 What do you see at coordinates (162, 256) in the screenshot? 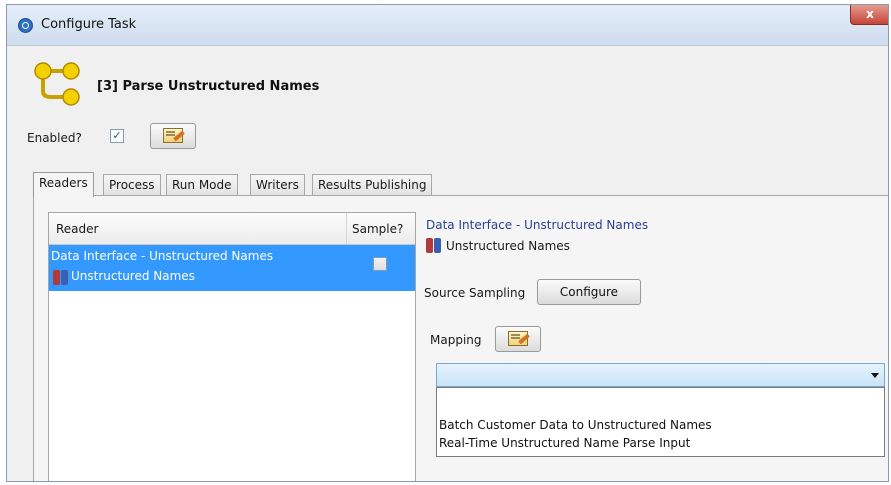
I see `row-interface-name: Data Interface - Unstructured Names` at bounding box center [162, 256].